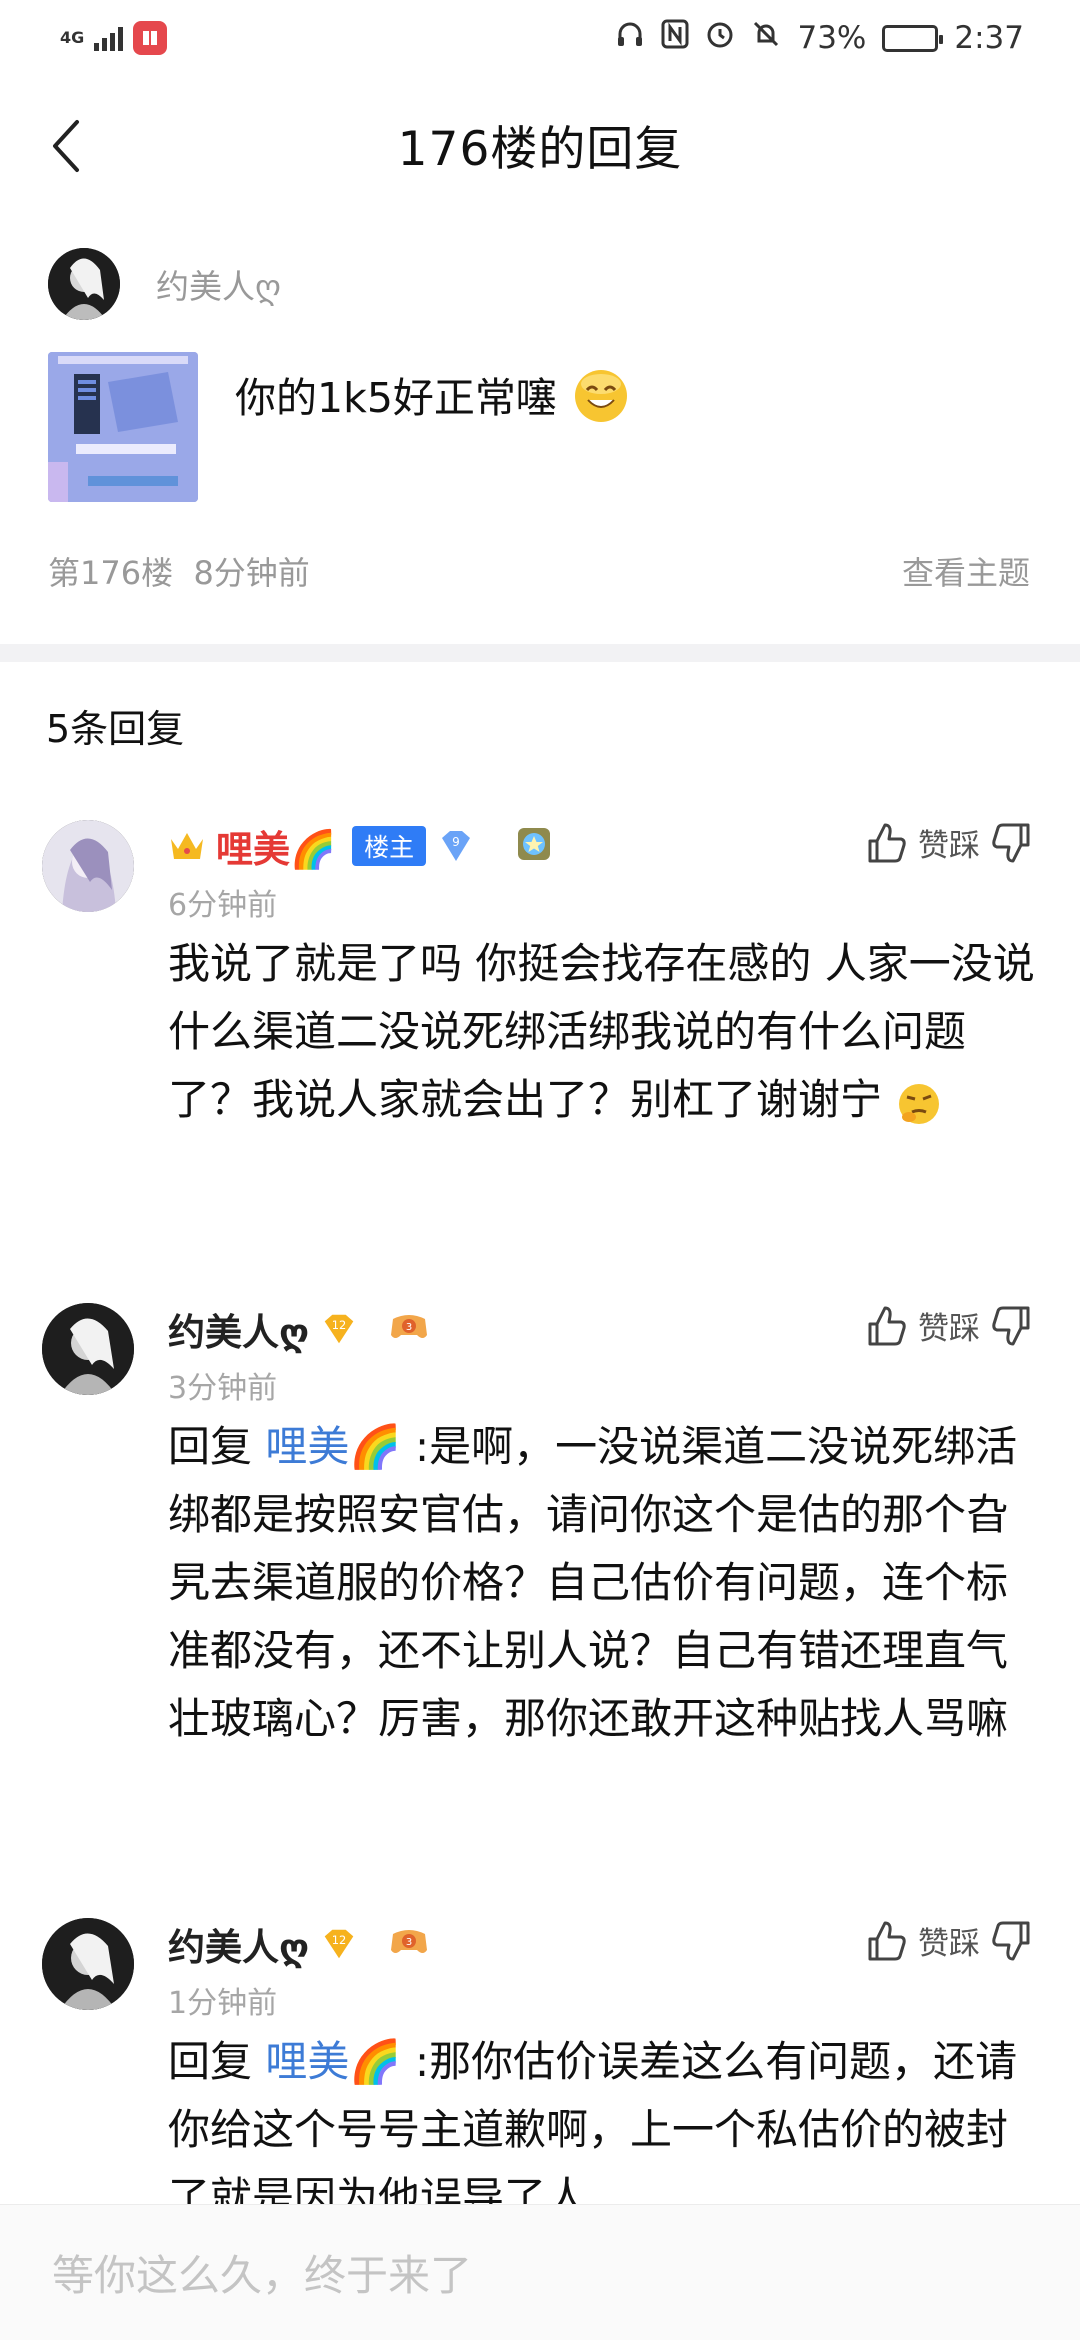 The width and height of the screenshot is (1080, 2340). What do you see at coordinates (111, 573) in the screenshot?
I see `floor-number: 第176楼` at bounding box center [111, 573].